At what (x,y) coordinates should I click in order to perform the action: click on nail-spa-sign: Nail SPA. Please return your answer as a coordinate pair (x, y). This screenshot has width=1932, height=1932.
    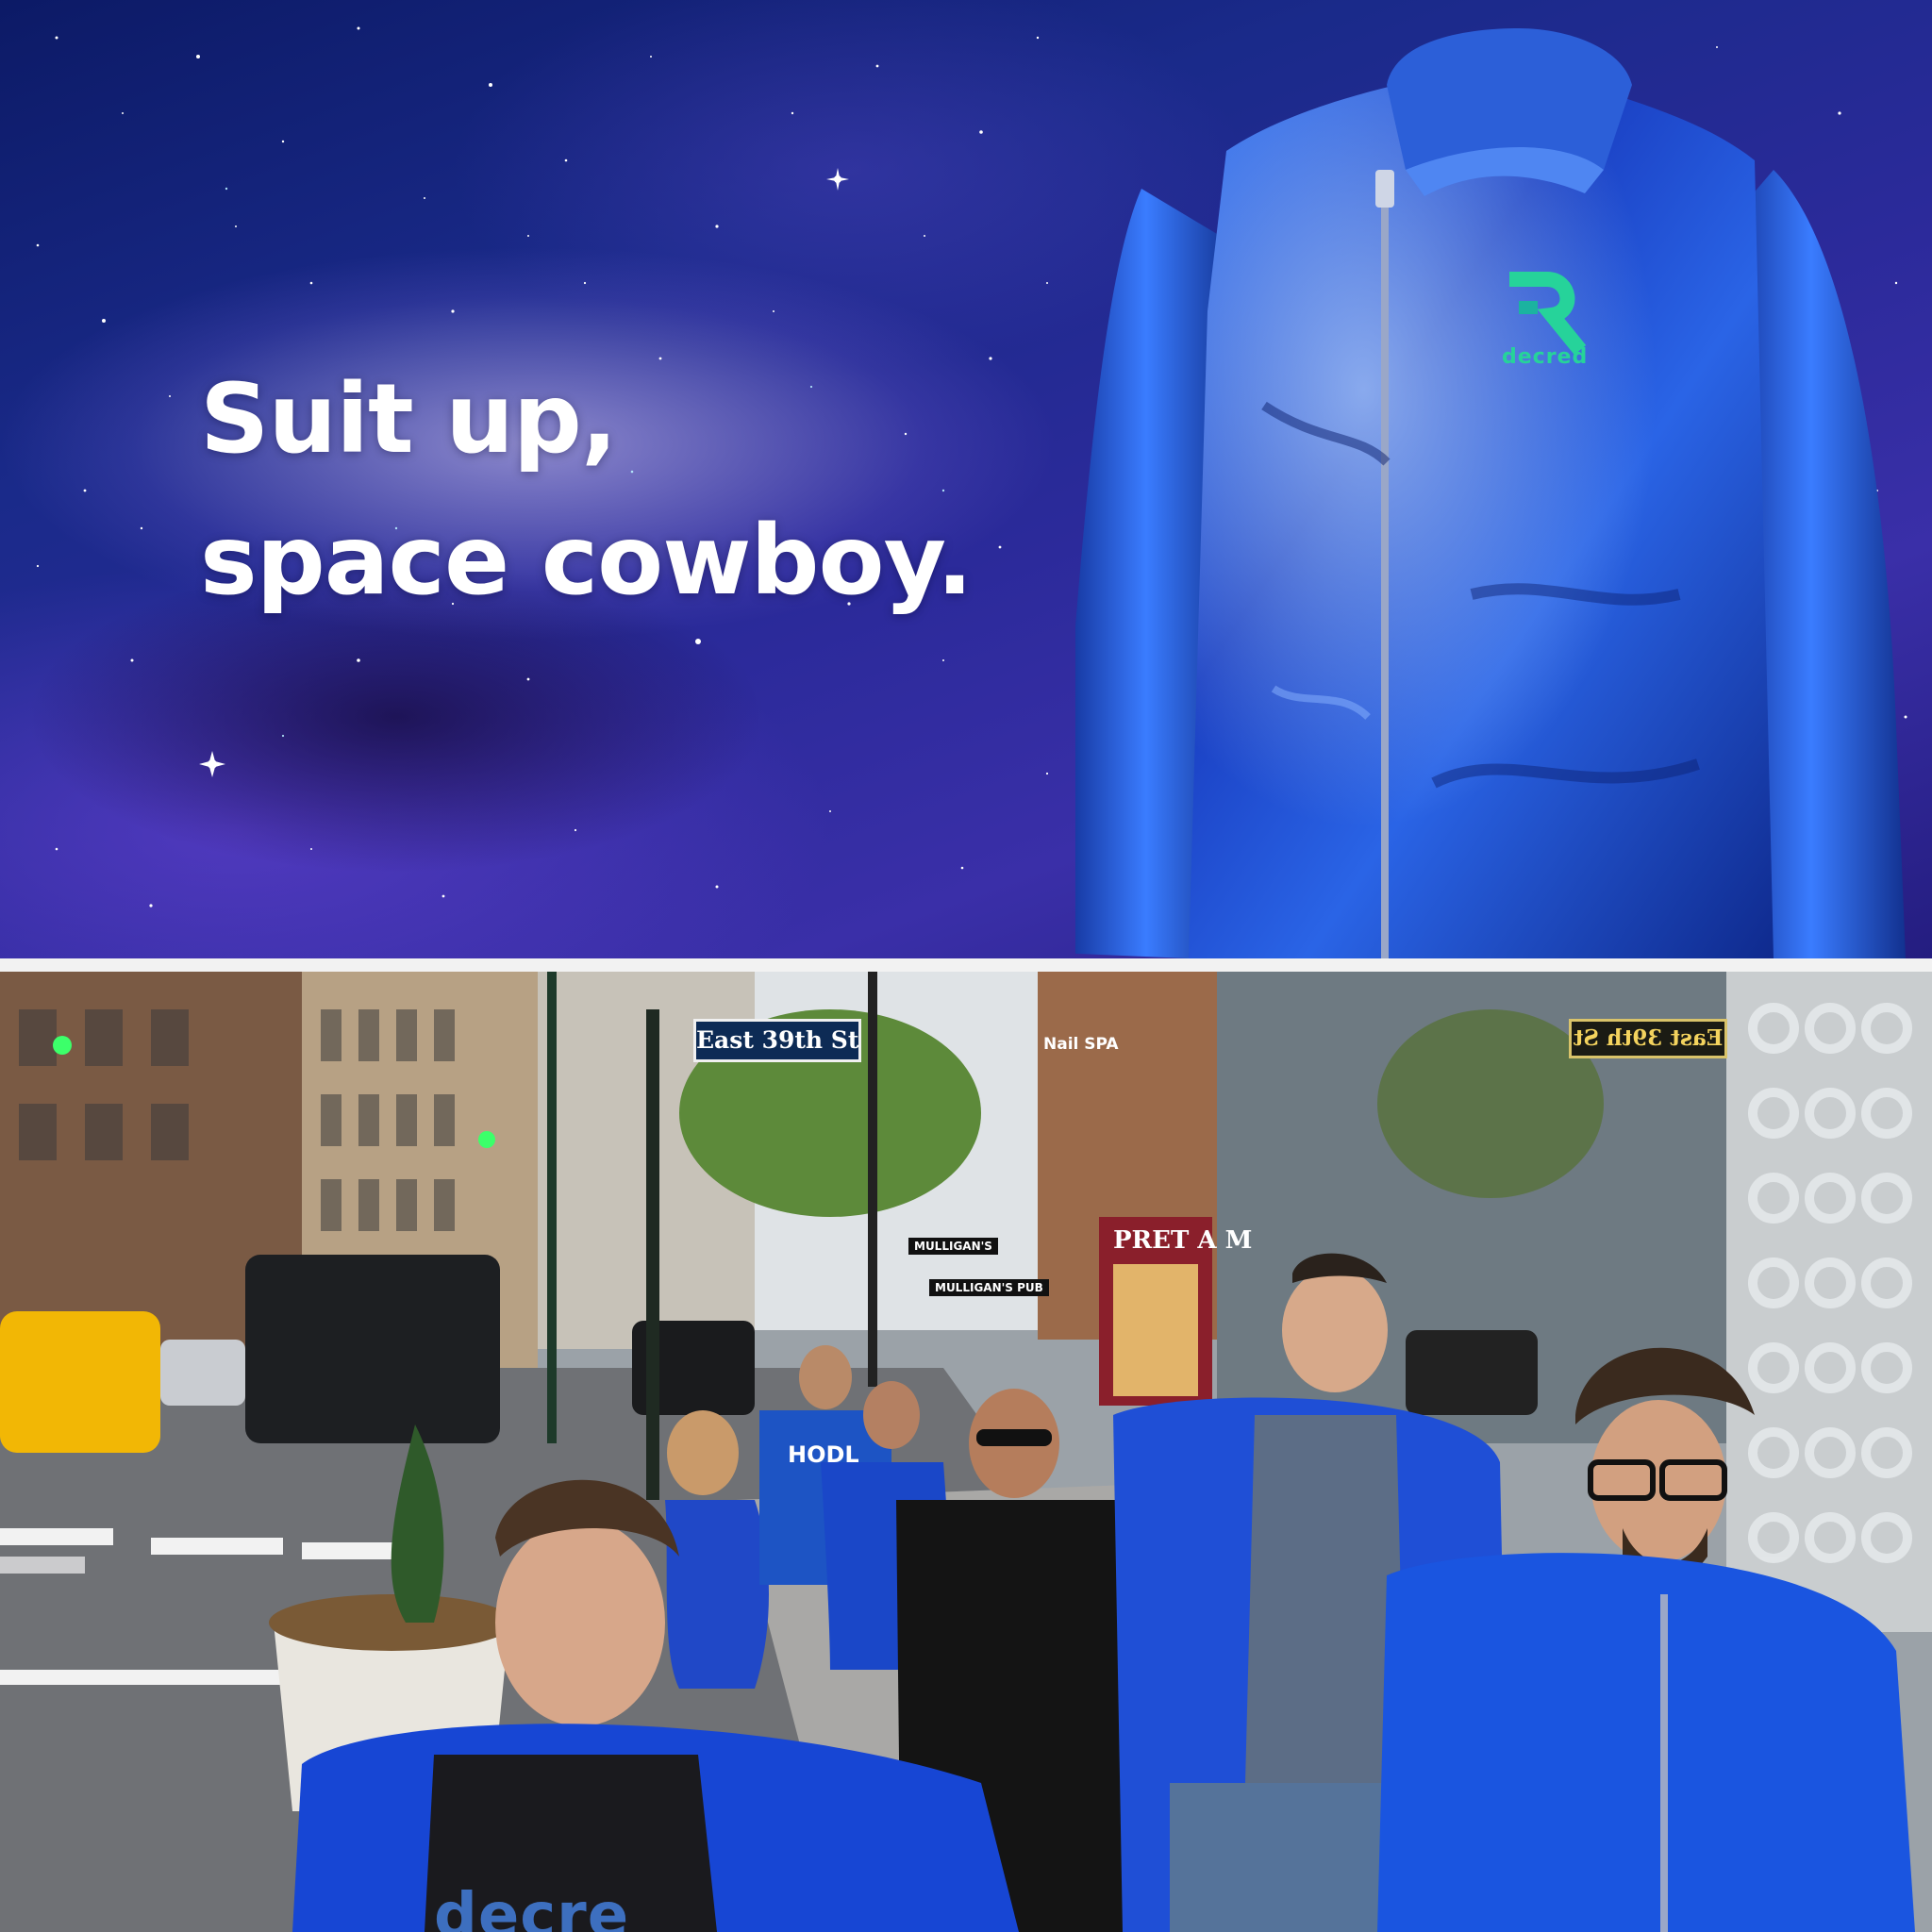
    Looking at the image, I should click on (1081, 1044).